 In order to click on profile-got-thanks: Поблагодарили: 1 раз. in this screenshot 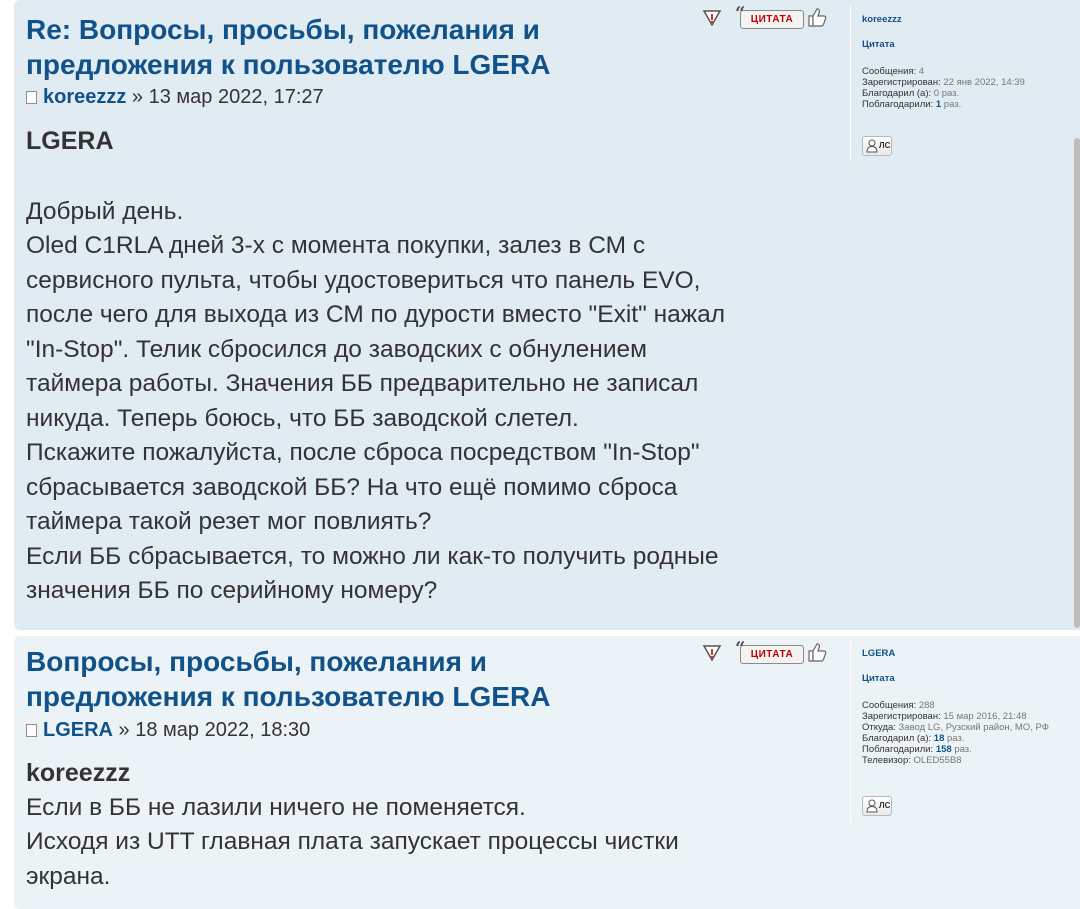, I will do `click(912, 104)`.